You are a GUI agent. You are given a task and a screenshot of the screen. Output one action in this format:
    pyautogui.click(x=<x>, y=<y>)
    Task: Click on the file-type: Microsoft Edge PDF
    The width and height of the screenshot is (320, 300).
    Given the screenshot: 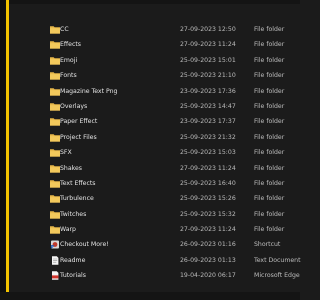 What is the action you would take?
    pyautogui.click(x=278, y=276)
    